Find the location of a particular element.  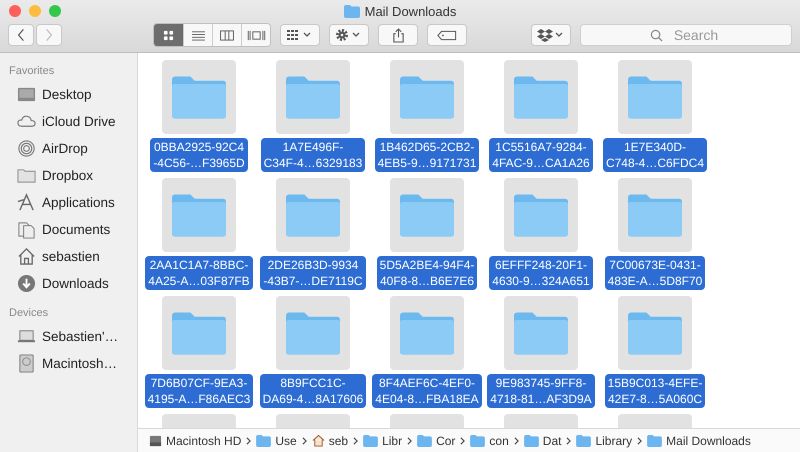

gallery-view-button is located at coordinates (255, 35).